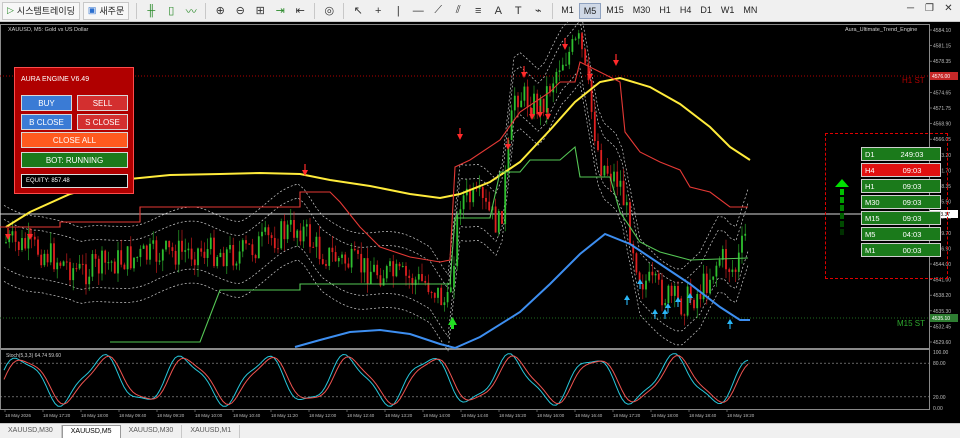 Image resolution: width=960 pixels, height=438 pixels. Describe the element at coordinates (665, 11) in the screenshot. I see `timeframe-h1: H1` at that location.